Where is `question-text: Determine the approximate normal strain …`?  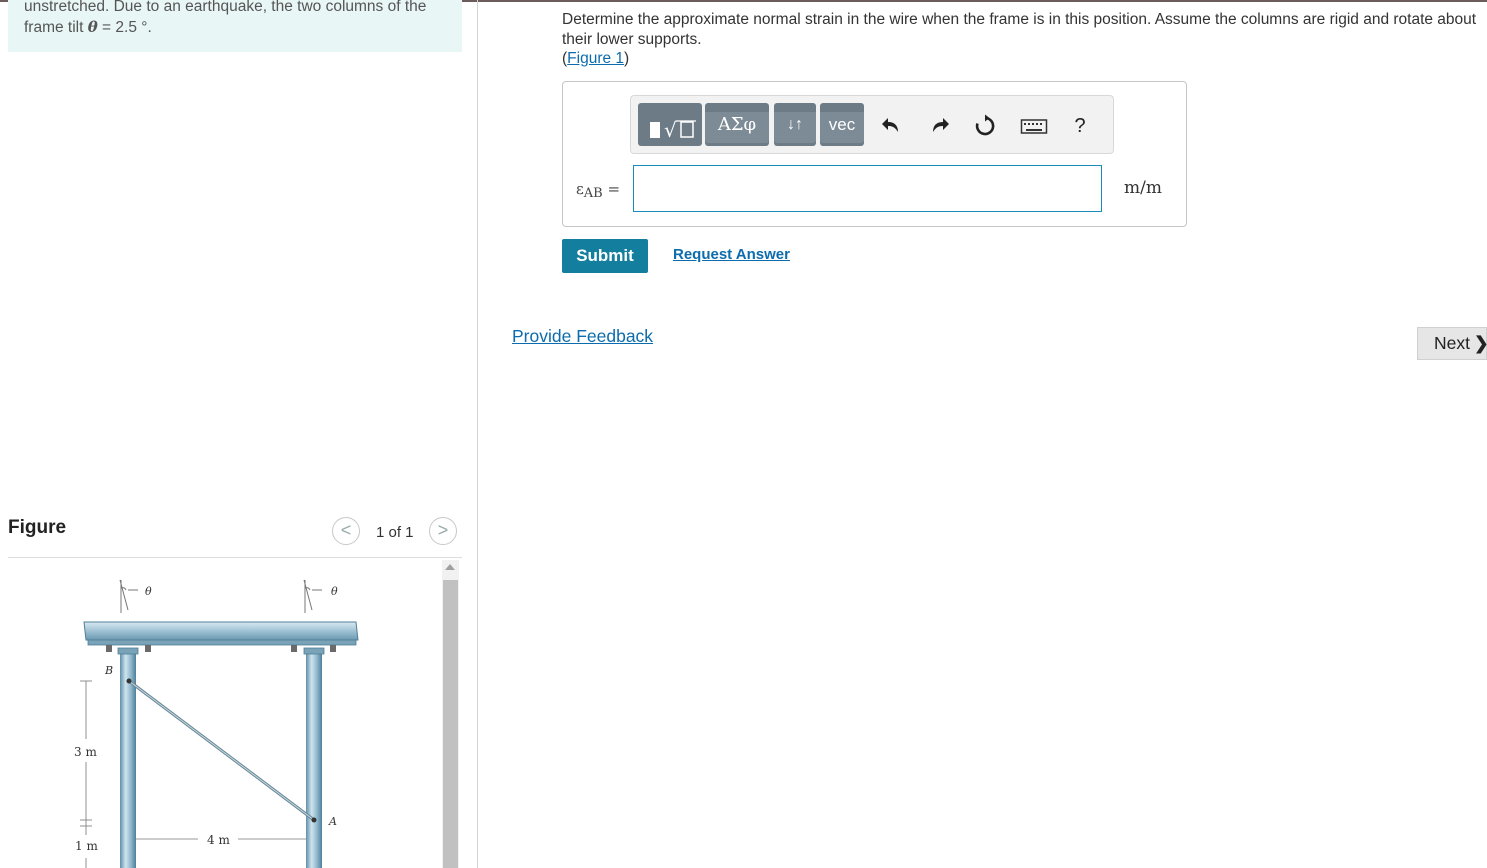 question-text: Determine the approximate normal strain … is located at coordinates (1019, 29).